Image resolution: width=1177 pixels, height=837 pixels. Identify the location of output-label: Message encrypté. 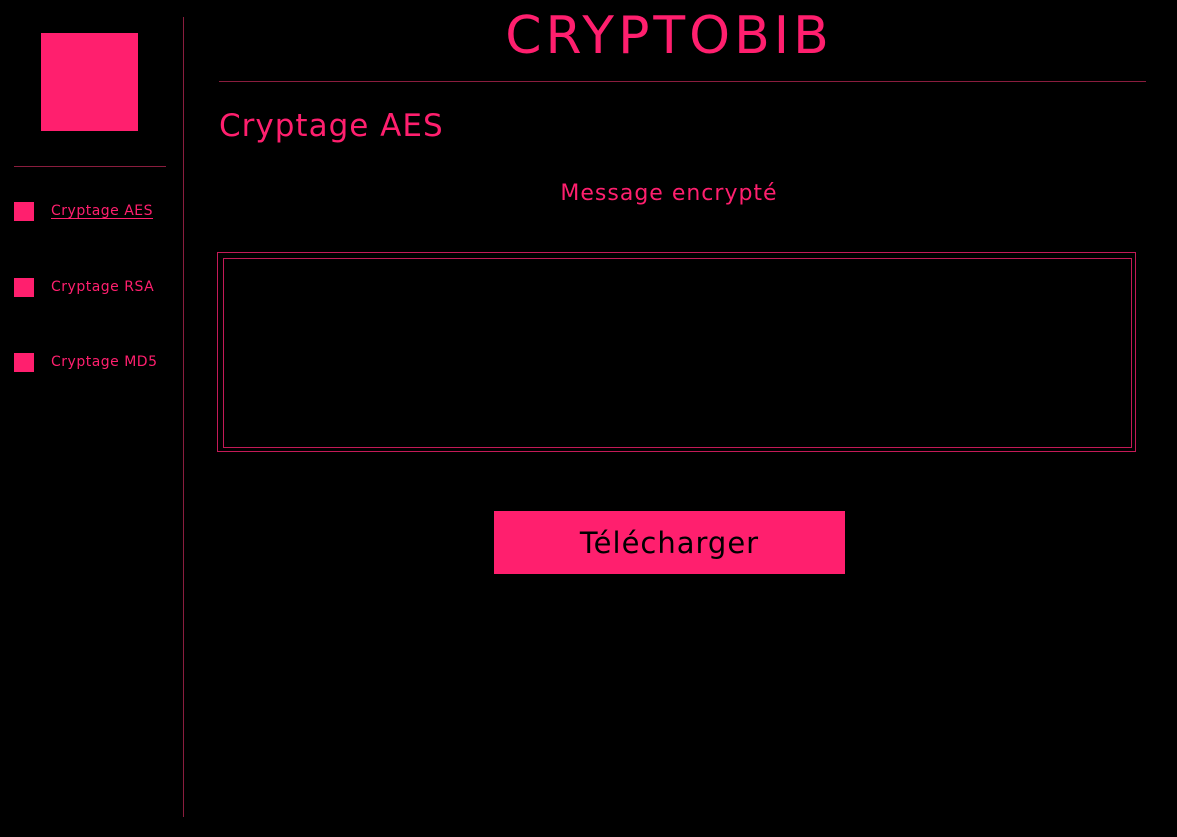
(669, 193).